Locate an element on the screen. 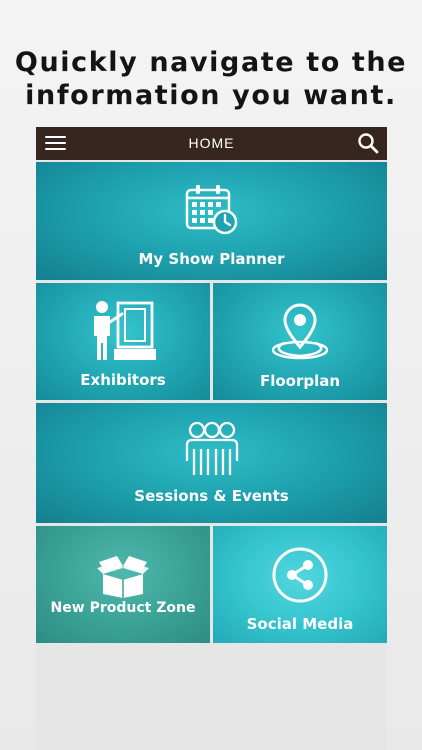 This screenshot has height=750, width=422. search-icon is located at coordinates (368, 143).